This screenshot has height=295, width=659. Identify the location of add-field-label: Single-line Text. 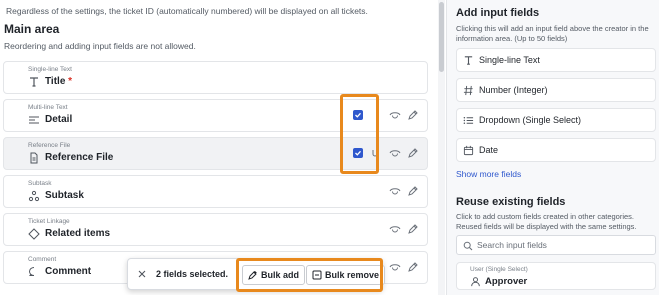
(509, 60).